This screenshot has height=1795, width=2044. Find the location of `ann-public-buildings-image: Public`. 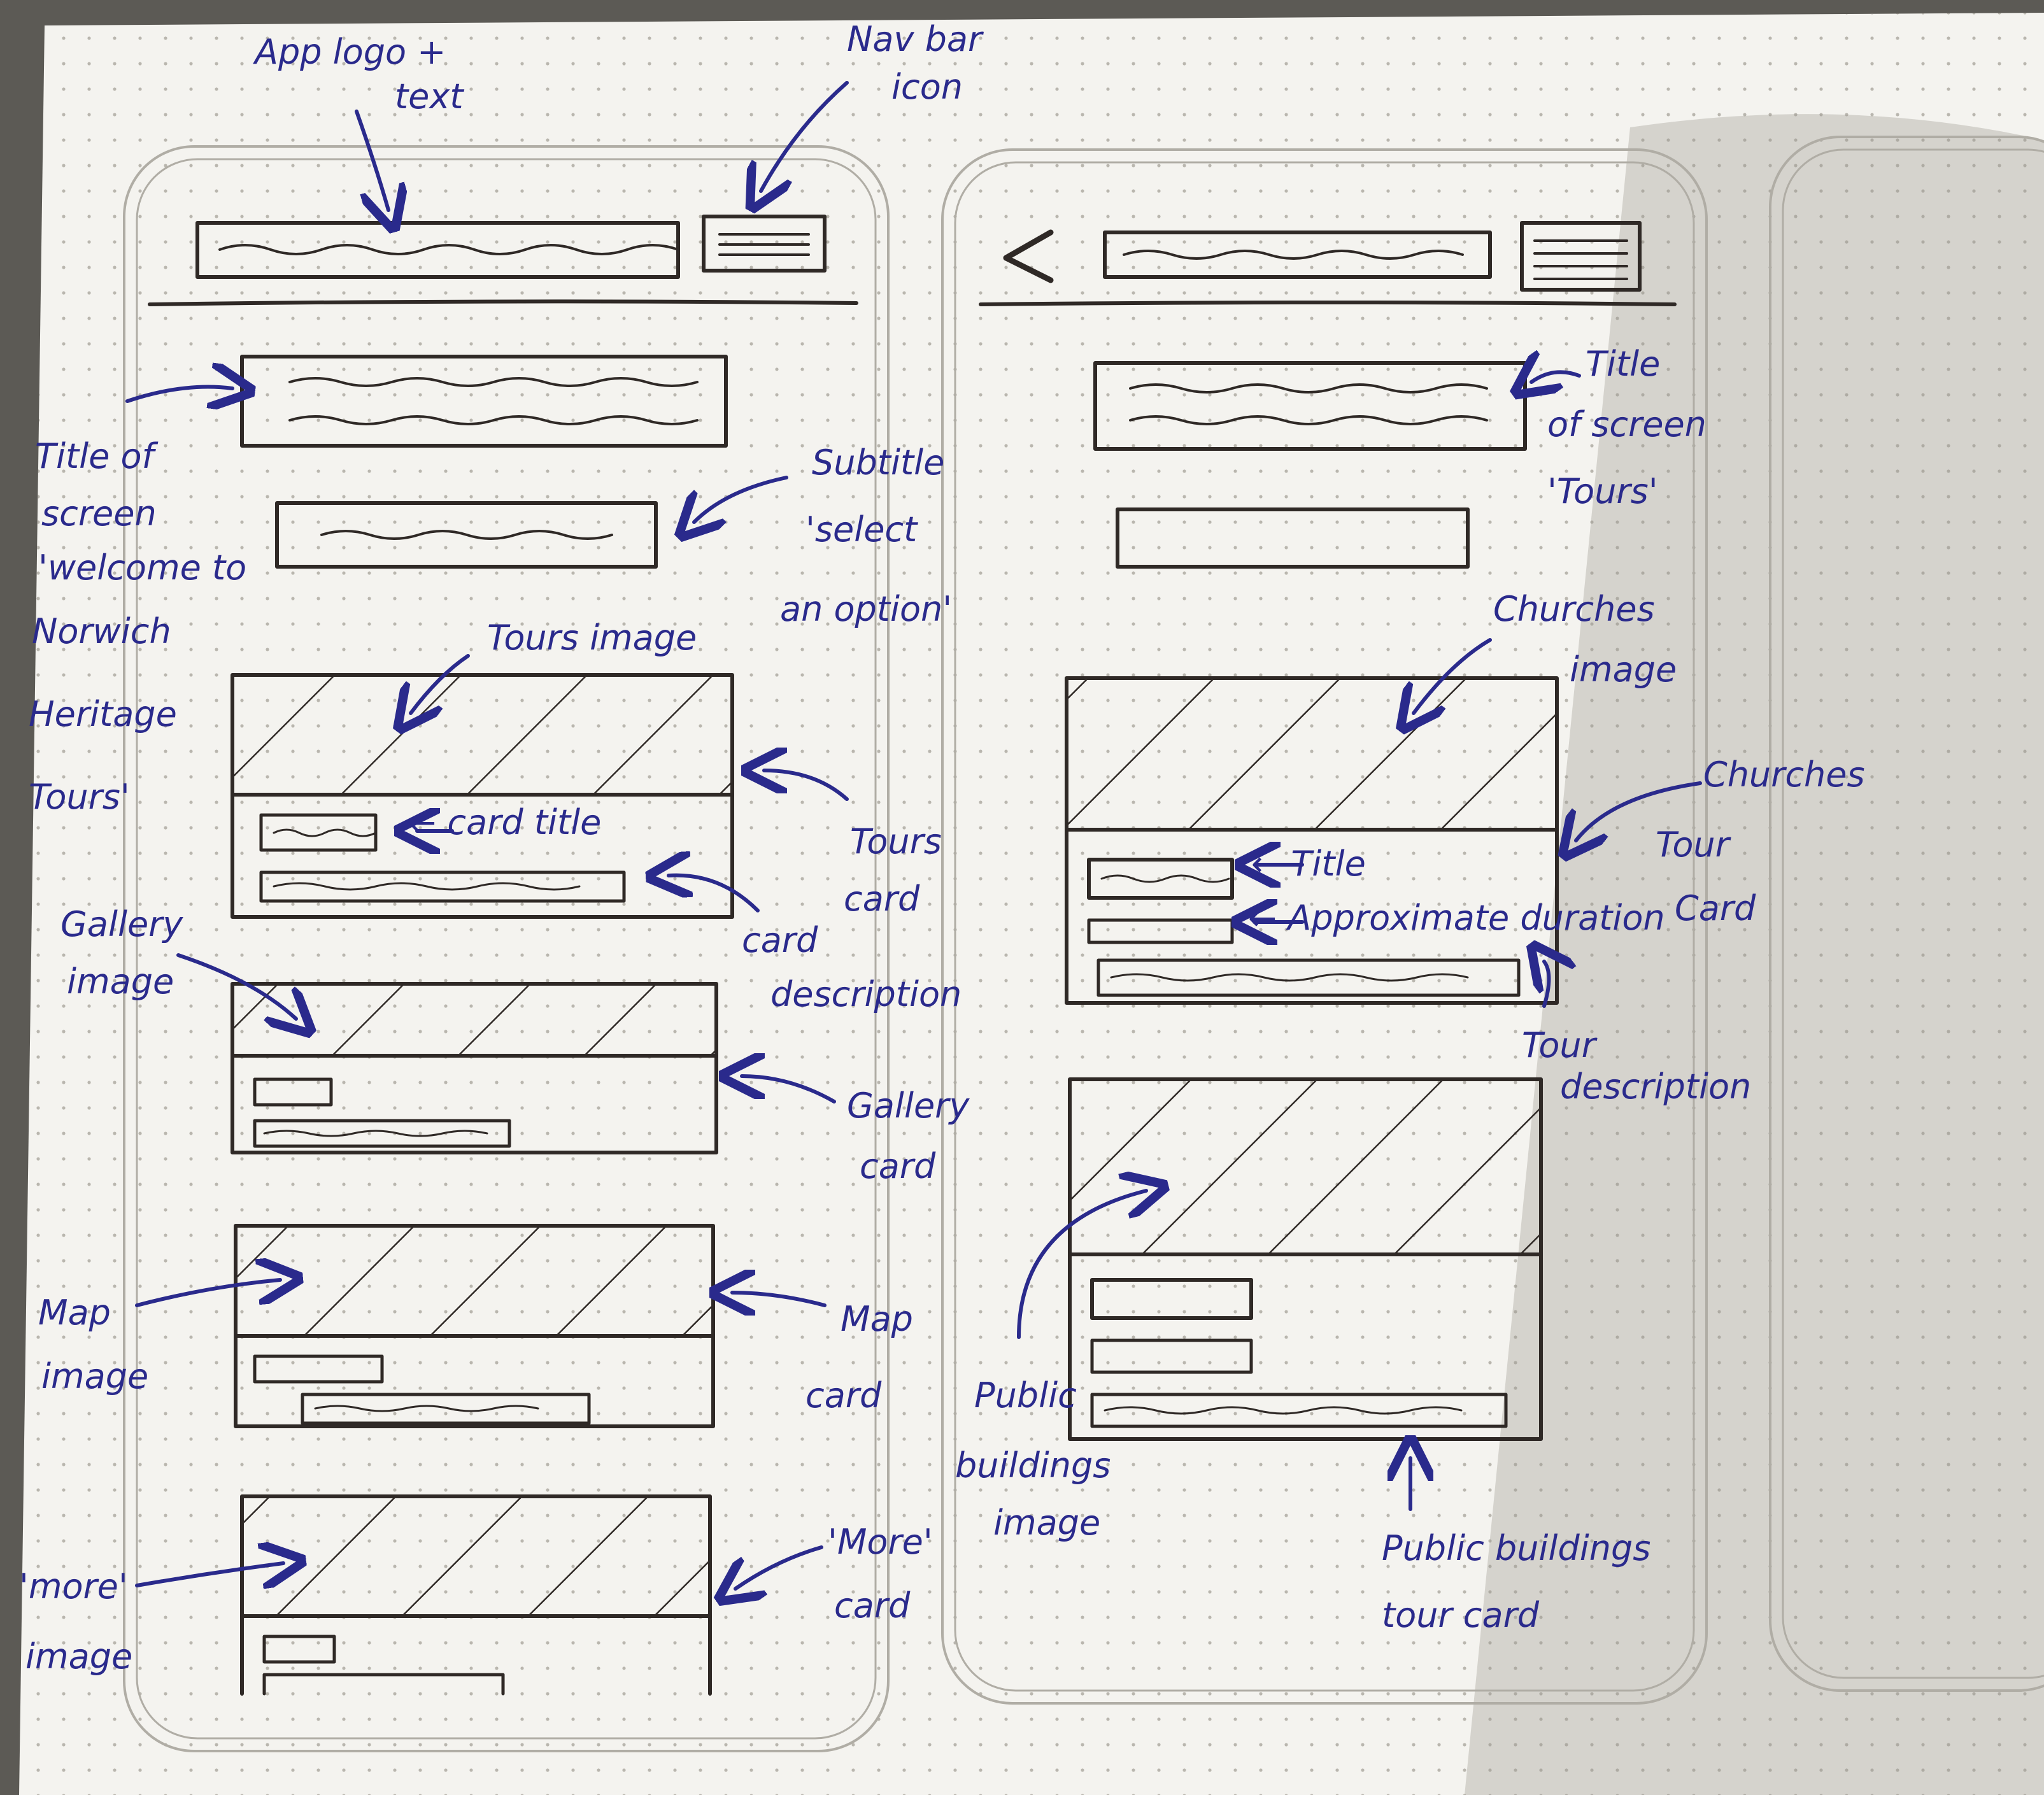

ann-public-buildings-image: Public is located at coordinates (1025, 1395).